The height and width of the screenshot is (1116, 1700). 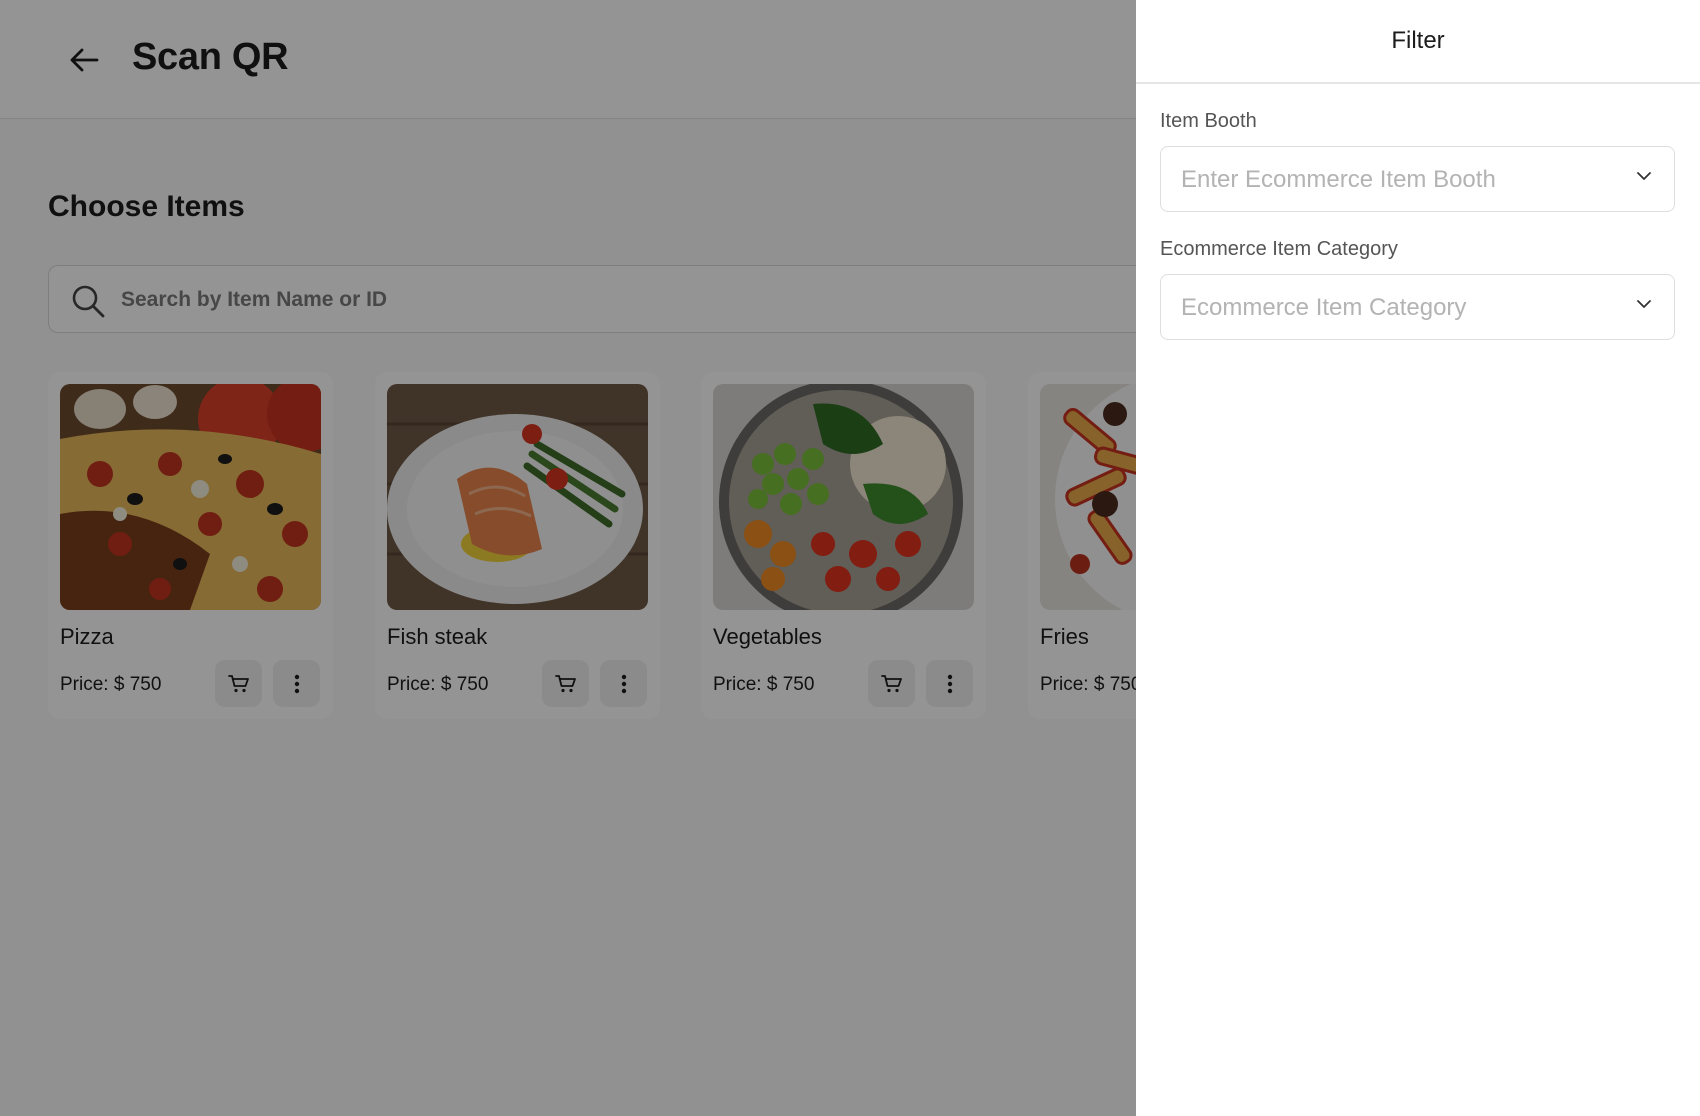 What do you see at coordinates (1338, 179) in the screenshot?
I see `item-booth-placeholder: Enter Ecommerce Item Booth` at bounding box center [1338, 179].